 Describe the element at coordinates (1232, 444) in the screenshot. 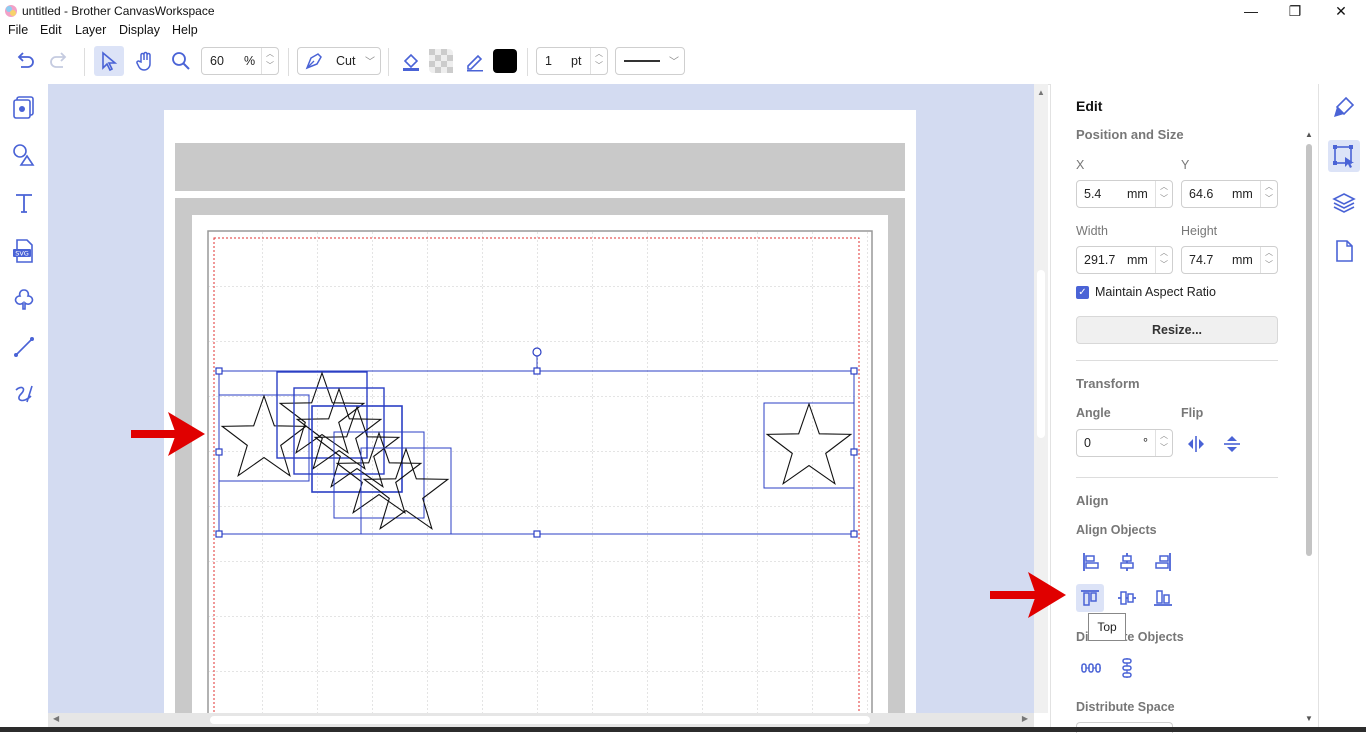

I see `flip-vertical-icon` at that location.